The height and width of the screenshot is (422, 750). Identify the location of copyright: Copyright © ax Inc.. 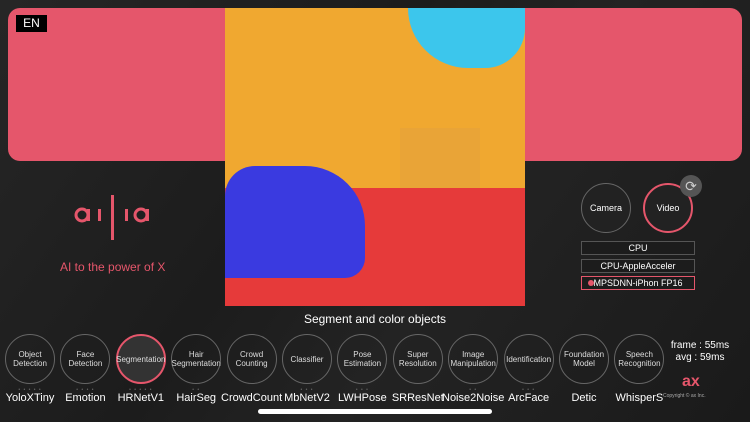
(684, 396).